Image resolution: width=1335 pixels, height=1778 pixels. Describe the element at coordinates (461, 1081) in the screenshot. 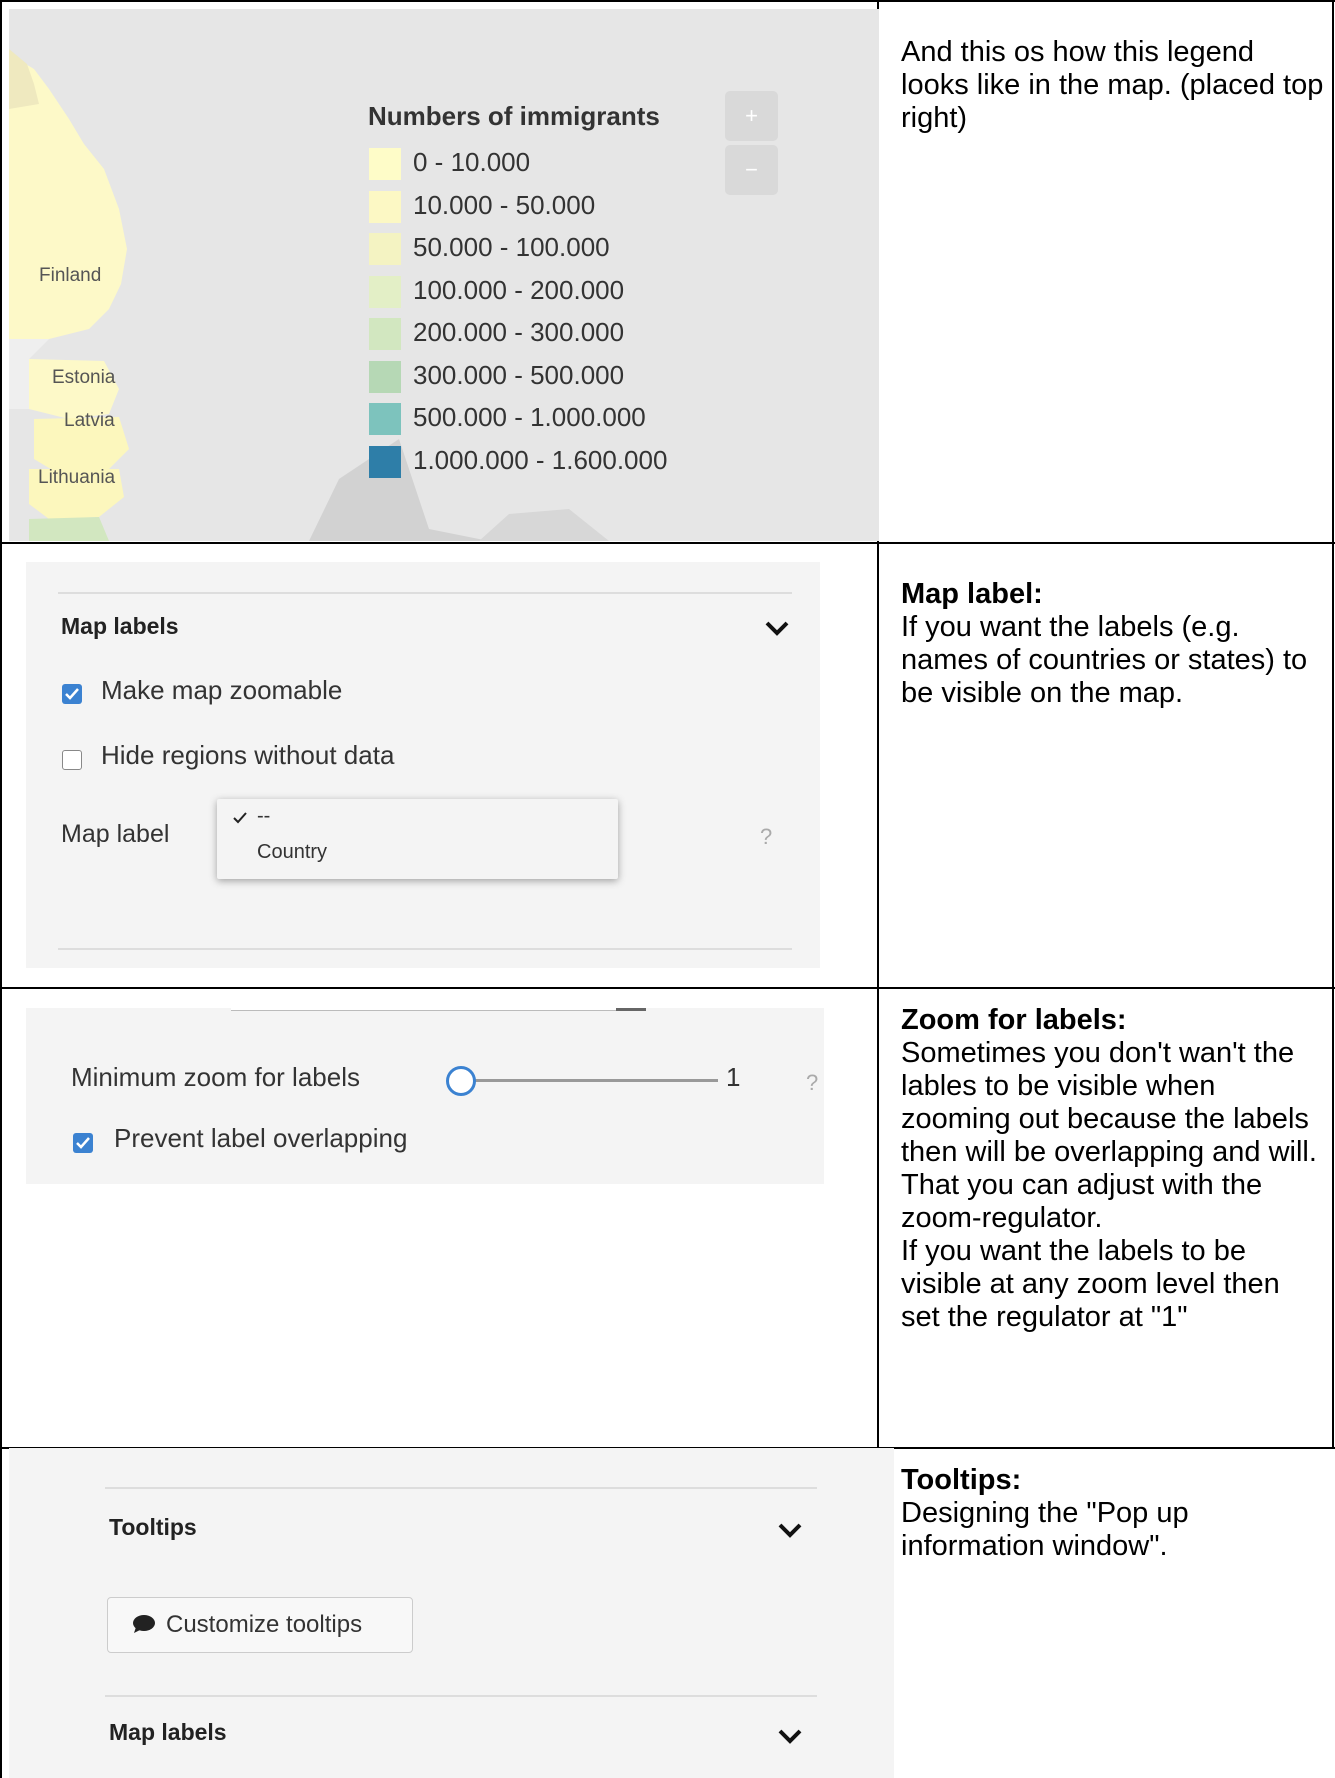

I see `zoom-slider-handle` at that location.